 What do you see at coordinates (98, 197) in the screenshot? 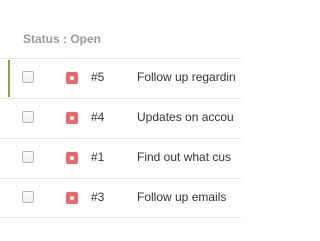
I see `ticket-id: #3` at bounding box center [98, 197].